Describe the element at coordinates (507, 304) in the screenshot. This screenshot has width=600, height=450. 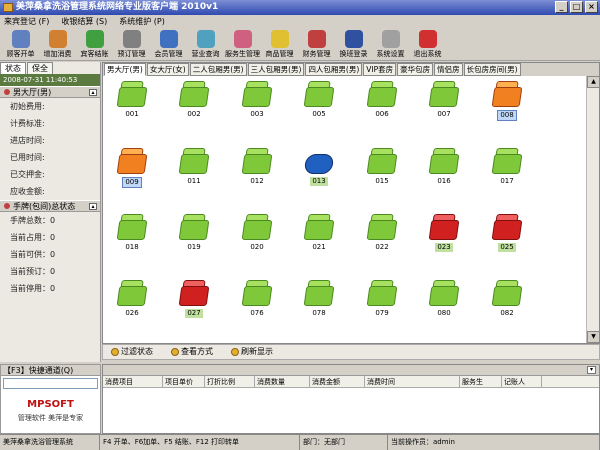
I see `room-card: 082` at that location.